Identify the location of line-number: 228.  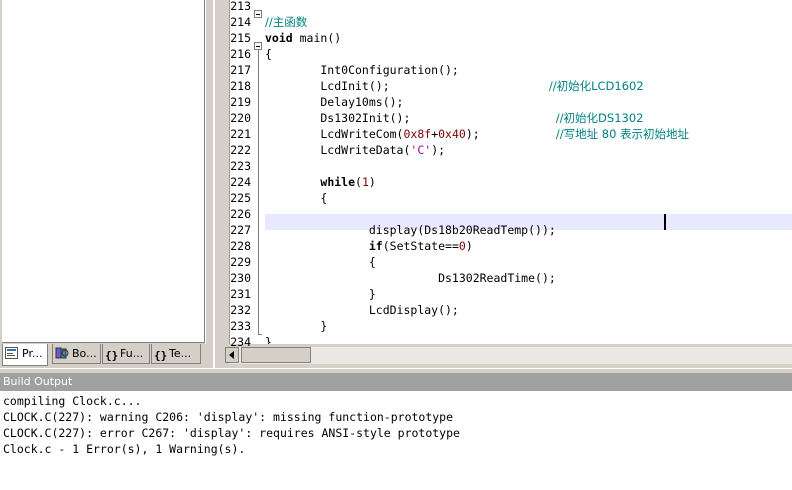
(240, 246).